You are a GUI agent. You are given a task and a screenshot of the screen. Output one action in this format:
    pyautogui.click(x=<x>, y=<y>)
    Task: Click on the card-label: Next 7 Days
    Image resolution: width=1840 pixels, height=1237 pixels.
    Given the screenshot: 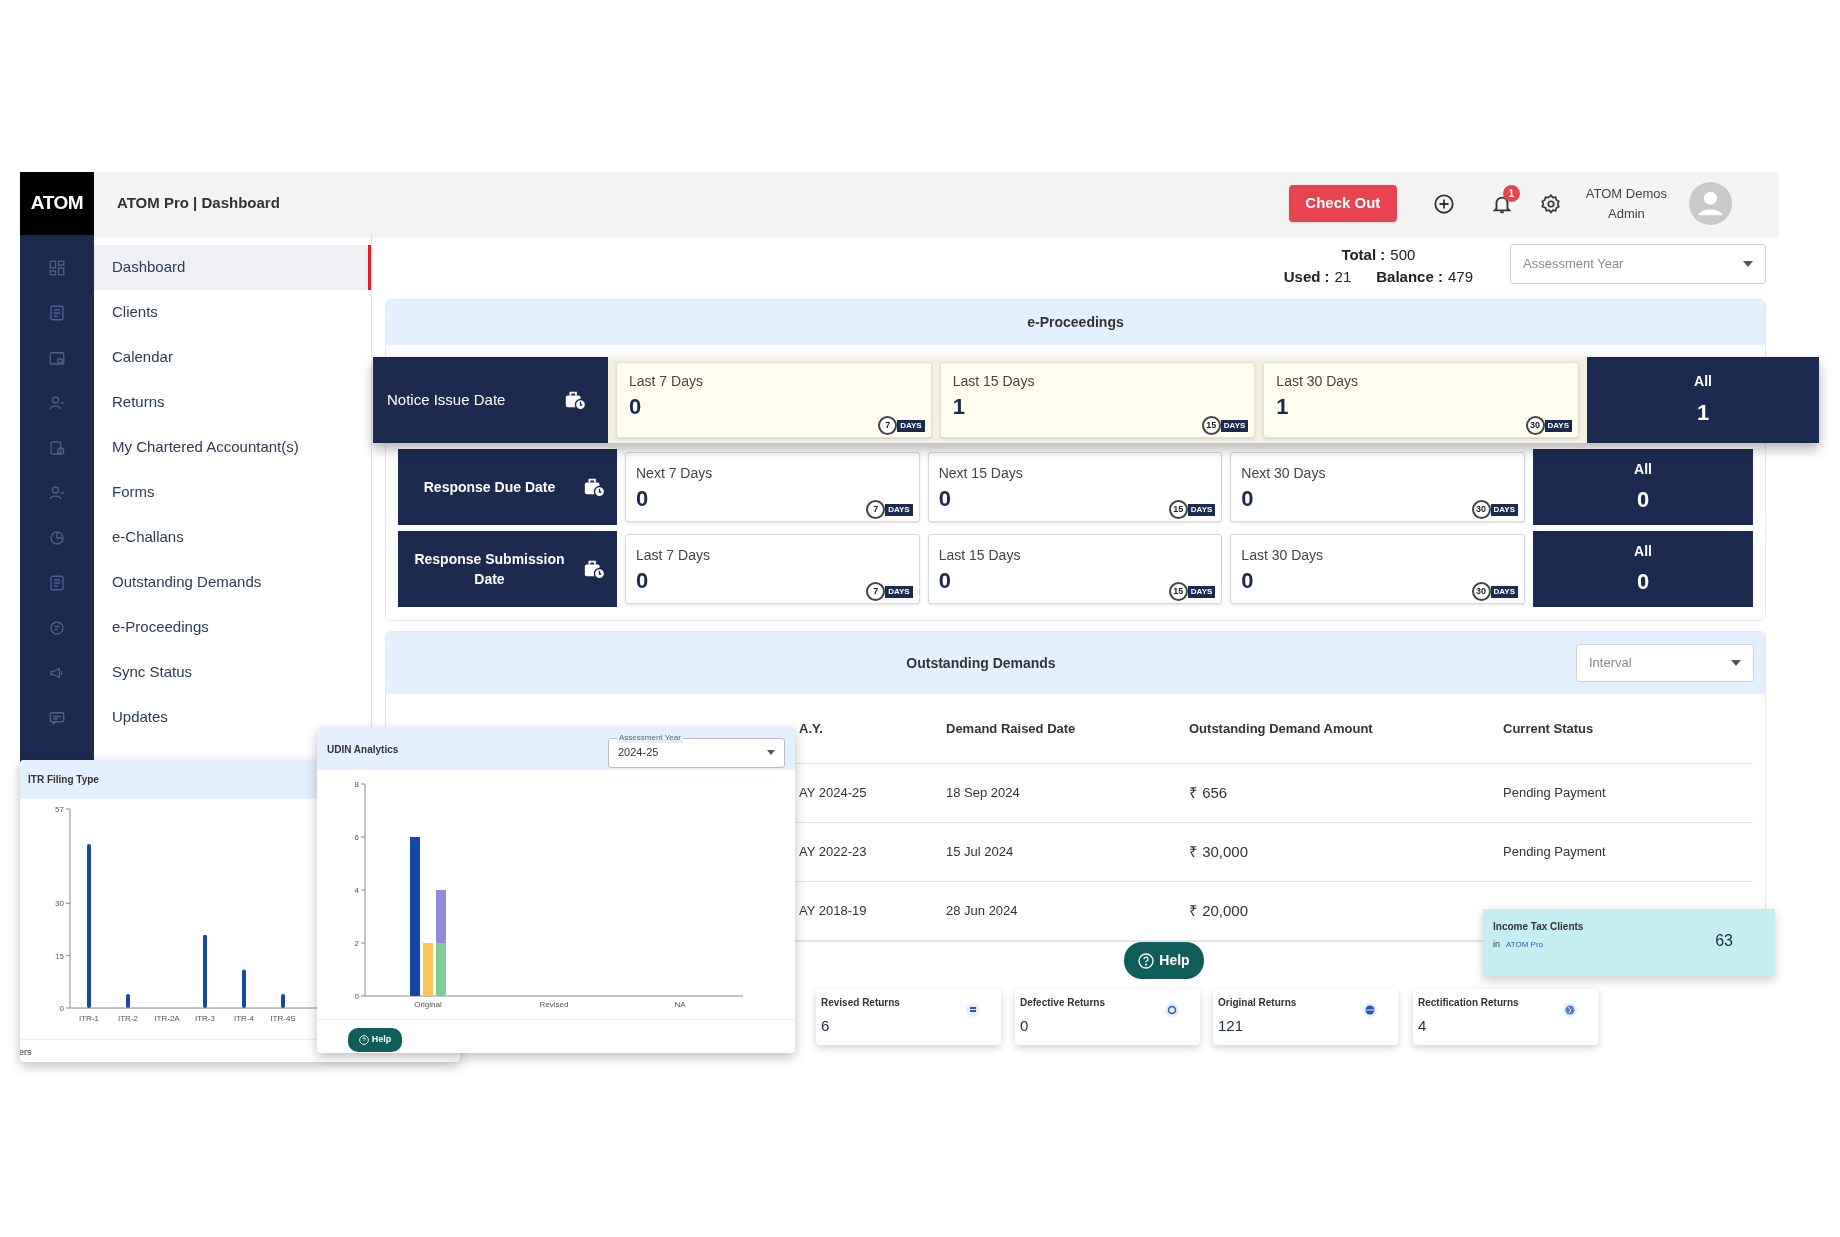 What is the action you would take?
    pyautogui.click(x=675, y=473)
    